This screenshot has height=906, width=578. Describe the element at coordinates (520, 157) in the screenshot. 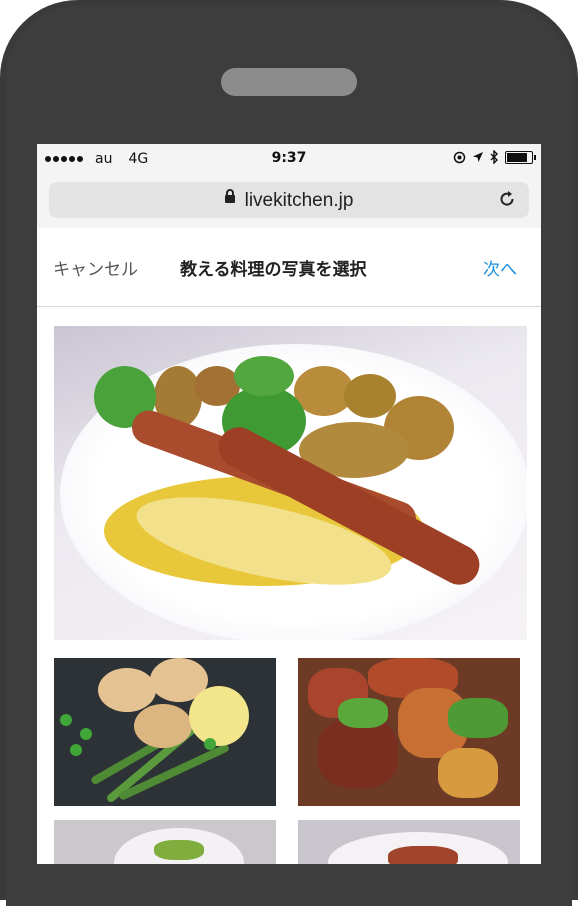

I see `battery-icon` at that location.